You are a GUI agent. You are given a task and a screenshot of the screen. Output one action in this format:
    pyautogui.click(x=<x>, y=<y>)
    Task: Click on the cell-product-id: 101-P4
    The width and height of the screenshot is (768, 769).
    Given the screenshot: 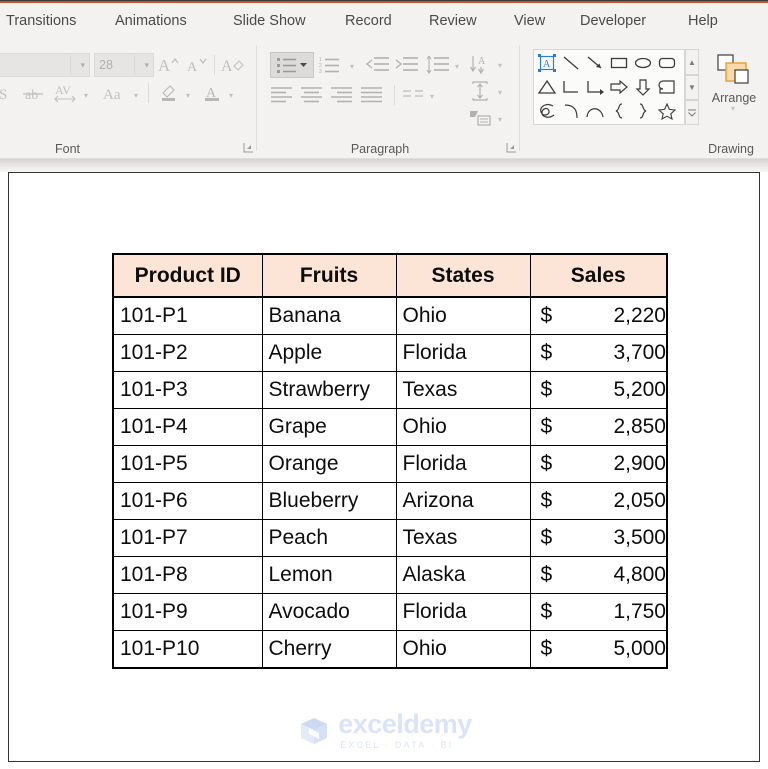 What is the action you would take?
    pyautogui.click(x=187, y=427)
    